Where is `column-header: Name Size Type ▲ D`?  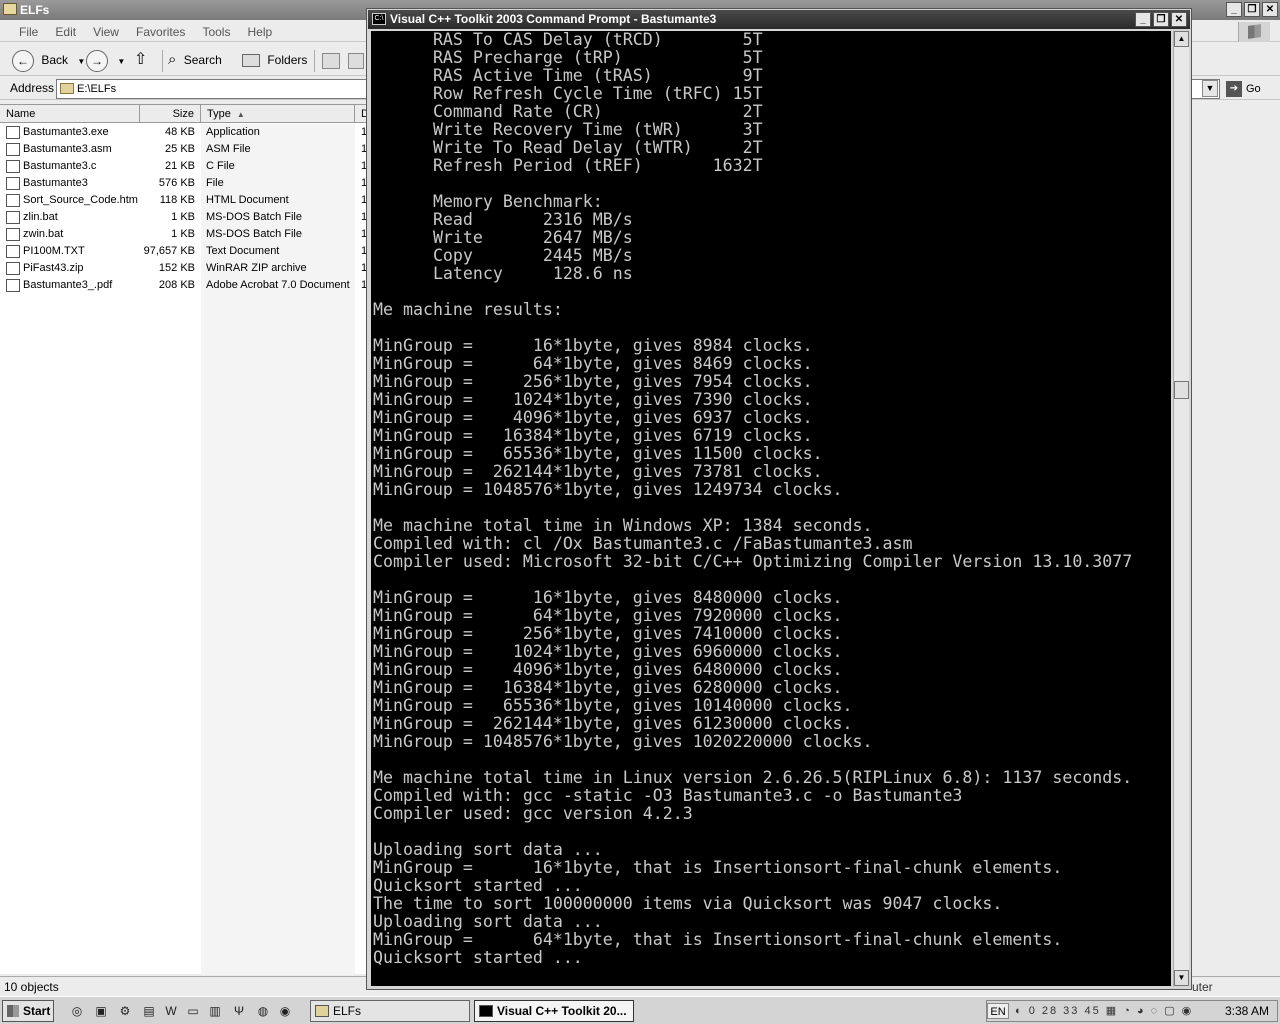
column-header: Name Size Type ▲ D is located at coordinates (184, 114).